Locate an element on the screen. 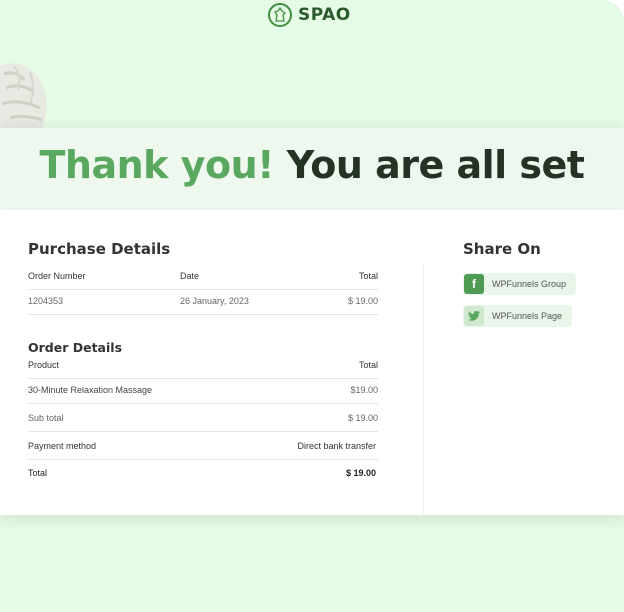 This screenshot has height=612, width=624. subtotal-label: Sub total is located at coordinates (46, 418).